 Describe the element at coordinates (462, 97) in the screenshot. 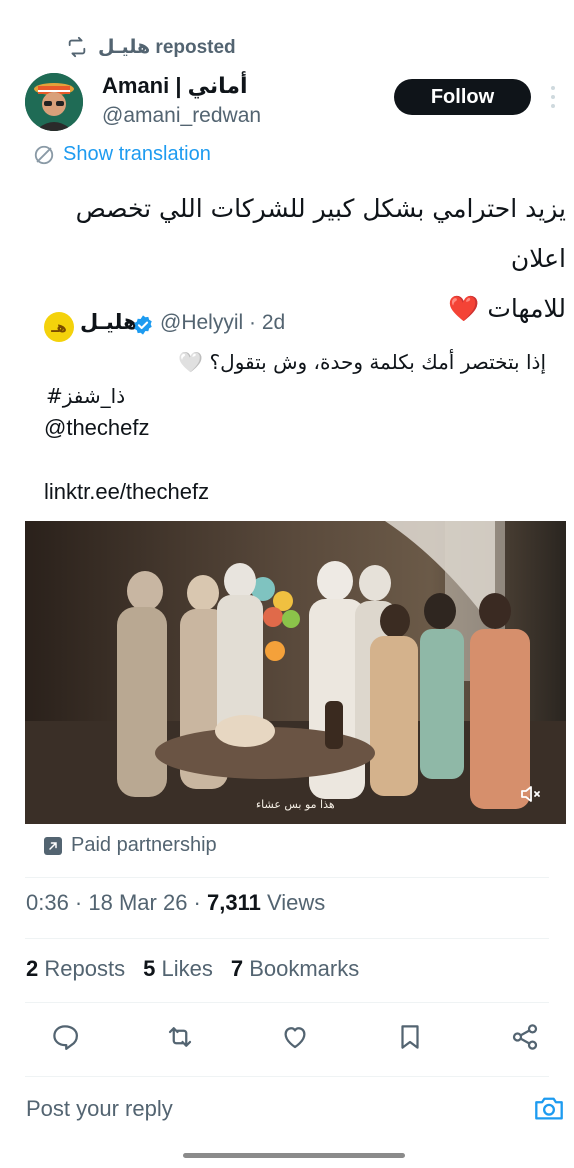

I see `follow-button: Follow` at that location.